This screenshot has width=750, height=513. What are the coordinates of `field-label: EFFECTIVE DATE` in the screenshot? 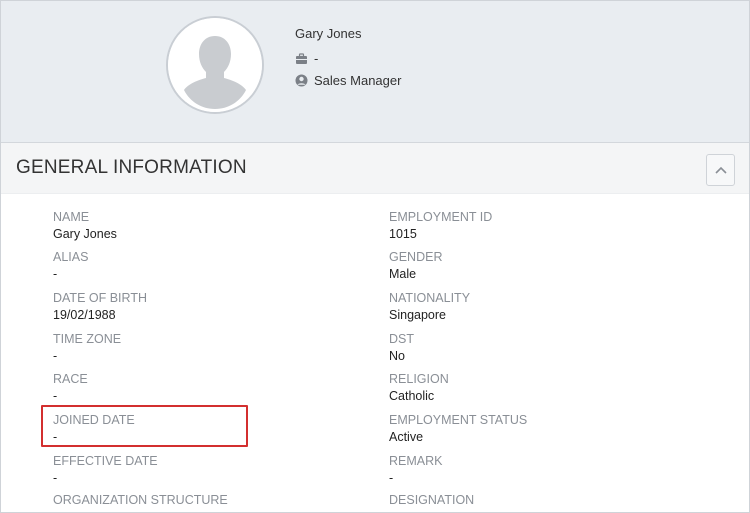 It's located at (105, 461).